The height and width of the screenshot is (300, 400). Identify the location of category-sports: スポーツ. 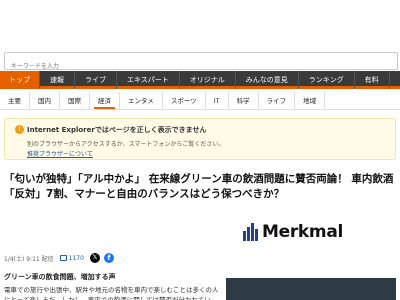
(184, 100).